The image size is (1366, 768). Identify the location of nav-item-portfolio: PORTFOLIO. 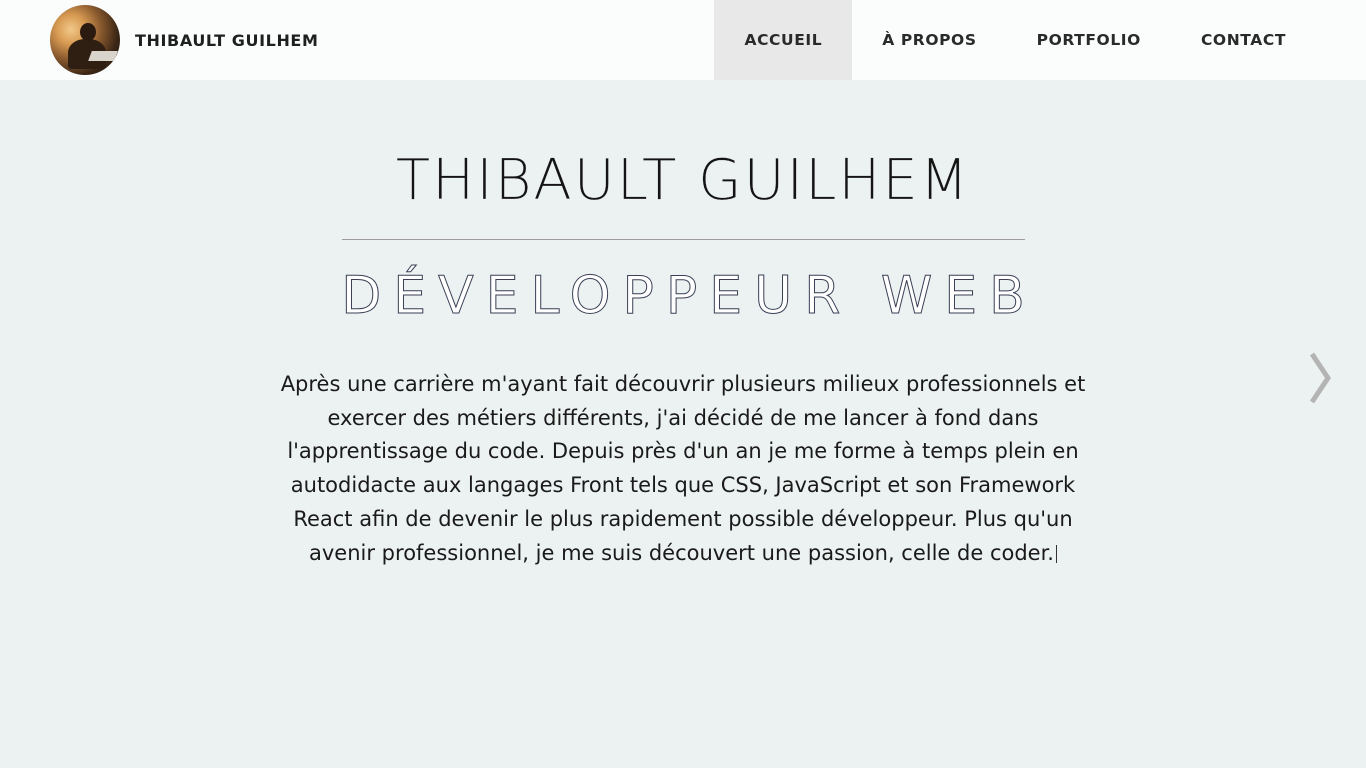
(1089, 40).